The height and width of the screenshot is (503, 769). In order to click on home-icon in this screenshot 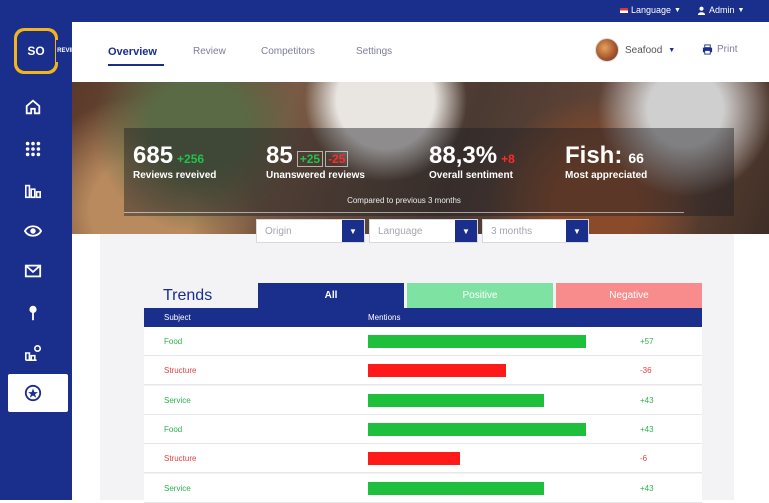, I will do `click(33, 107)`.